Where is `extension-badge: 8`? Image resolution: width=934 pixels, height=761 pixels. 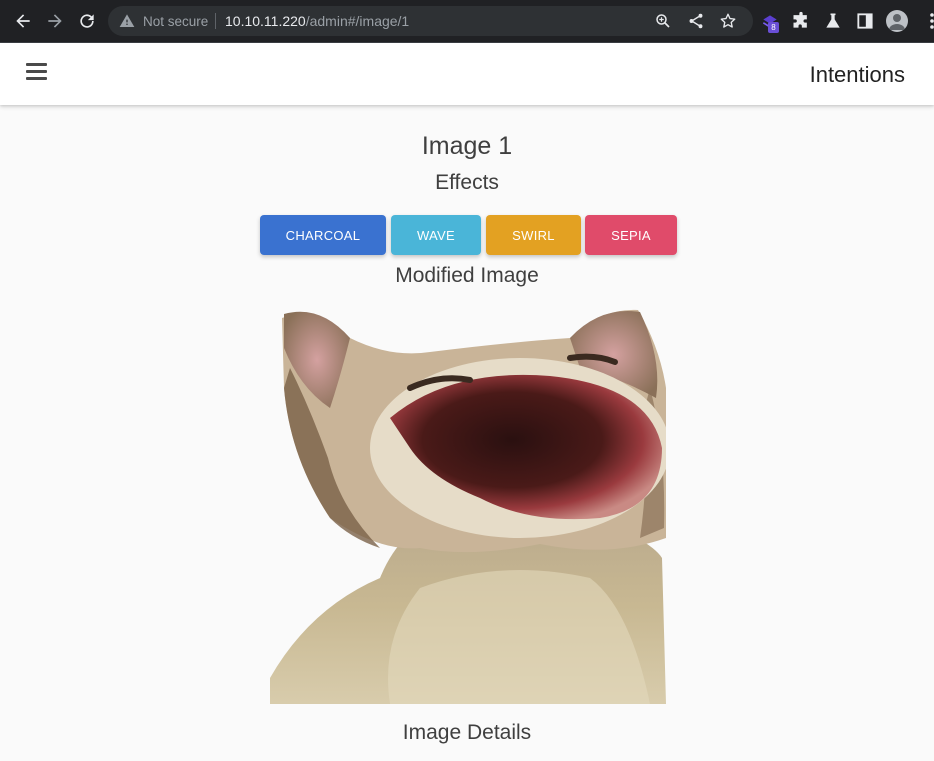
extension-badge: 8 is located at coordinates (773, 27).